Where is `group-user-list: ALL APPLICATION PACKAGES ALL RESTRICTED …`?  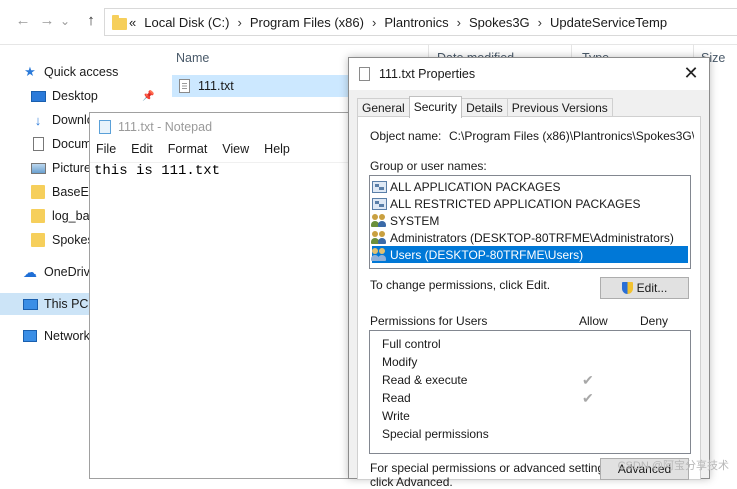 group-user-list: ALL APPLICATION PACKAGES ALL RESTRICTED … is located at coordinates (530, 222).